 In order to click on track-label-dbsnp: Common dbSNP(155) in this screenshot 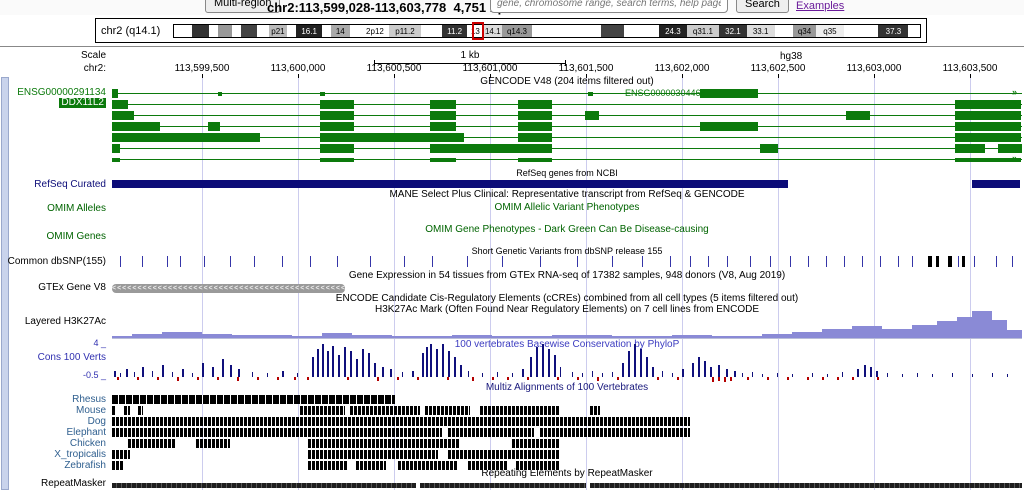, I will do `click(53, 262)`.